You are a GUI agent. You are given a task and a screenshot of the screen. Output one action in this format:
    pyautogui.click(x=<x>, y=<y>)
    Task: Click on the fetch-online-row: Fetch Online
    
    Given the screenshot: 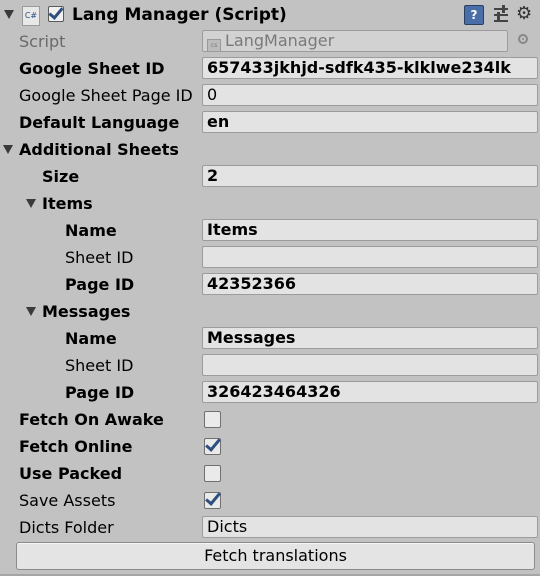 What is the action you would take?
    pyautogui.click(x=270, y=446)
    